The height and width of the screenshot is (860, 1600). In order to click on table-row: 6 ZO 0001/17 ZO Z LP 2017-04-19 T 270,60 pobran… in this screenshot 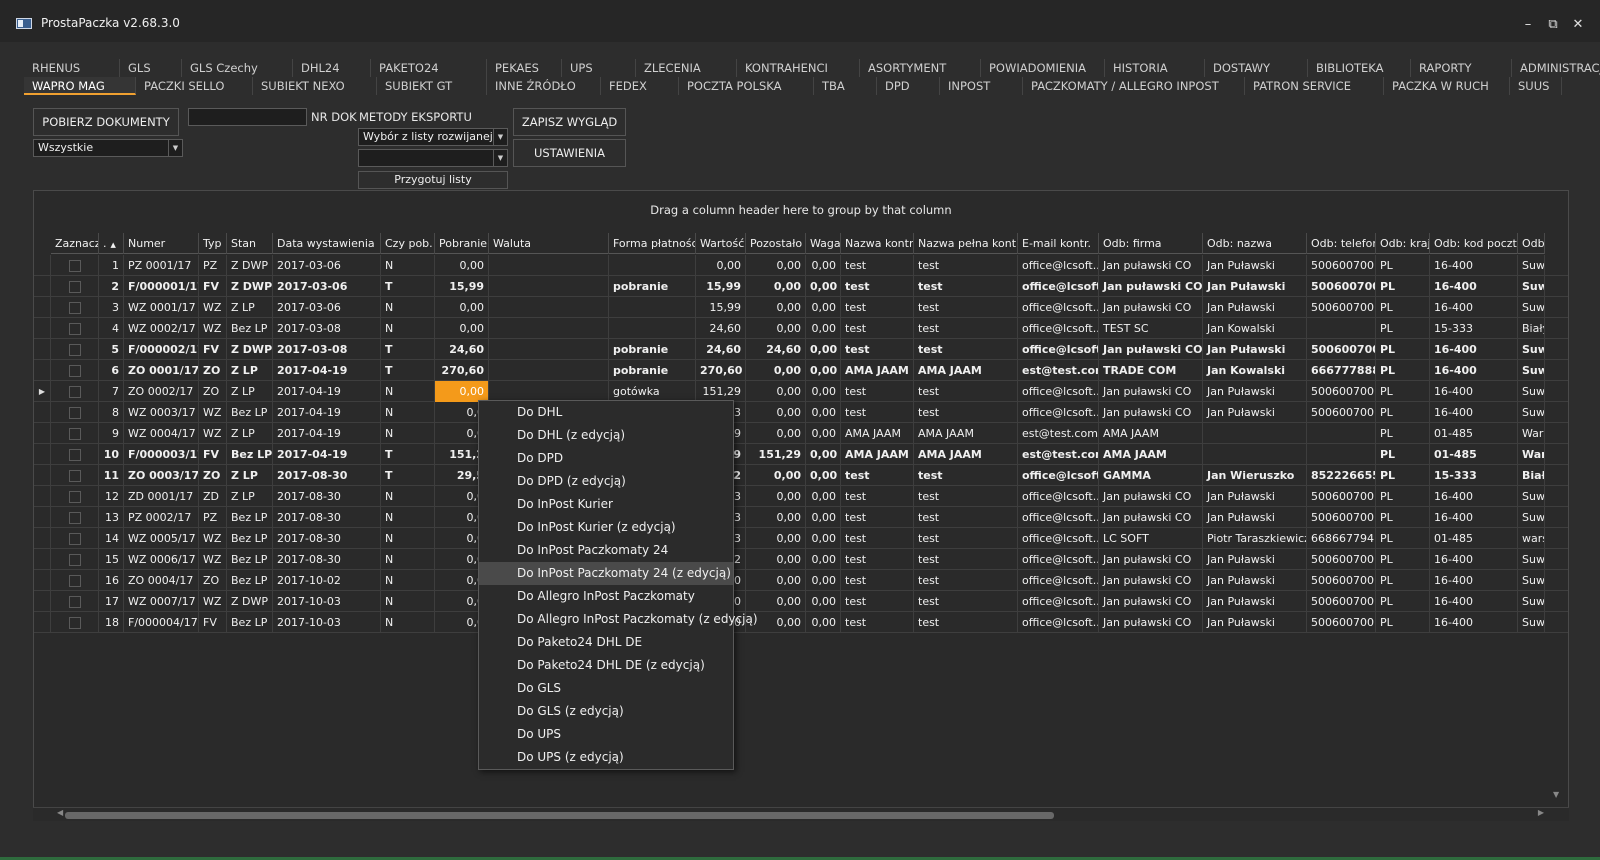, I will do `click(801, 370)`.